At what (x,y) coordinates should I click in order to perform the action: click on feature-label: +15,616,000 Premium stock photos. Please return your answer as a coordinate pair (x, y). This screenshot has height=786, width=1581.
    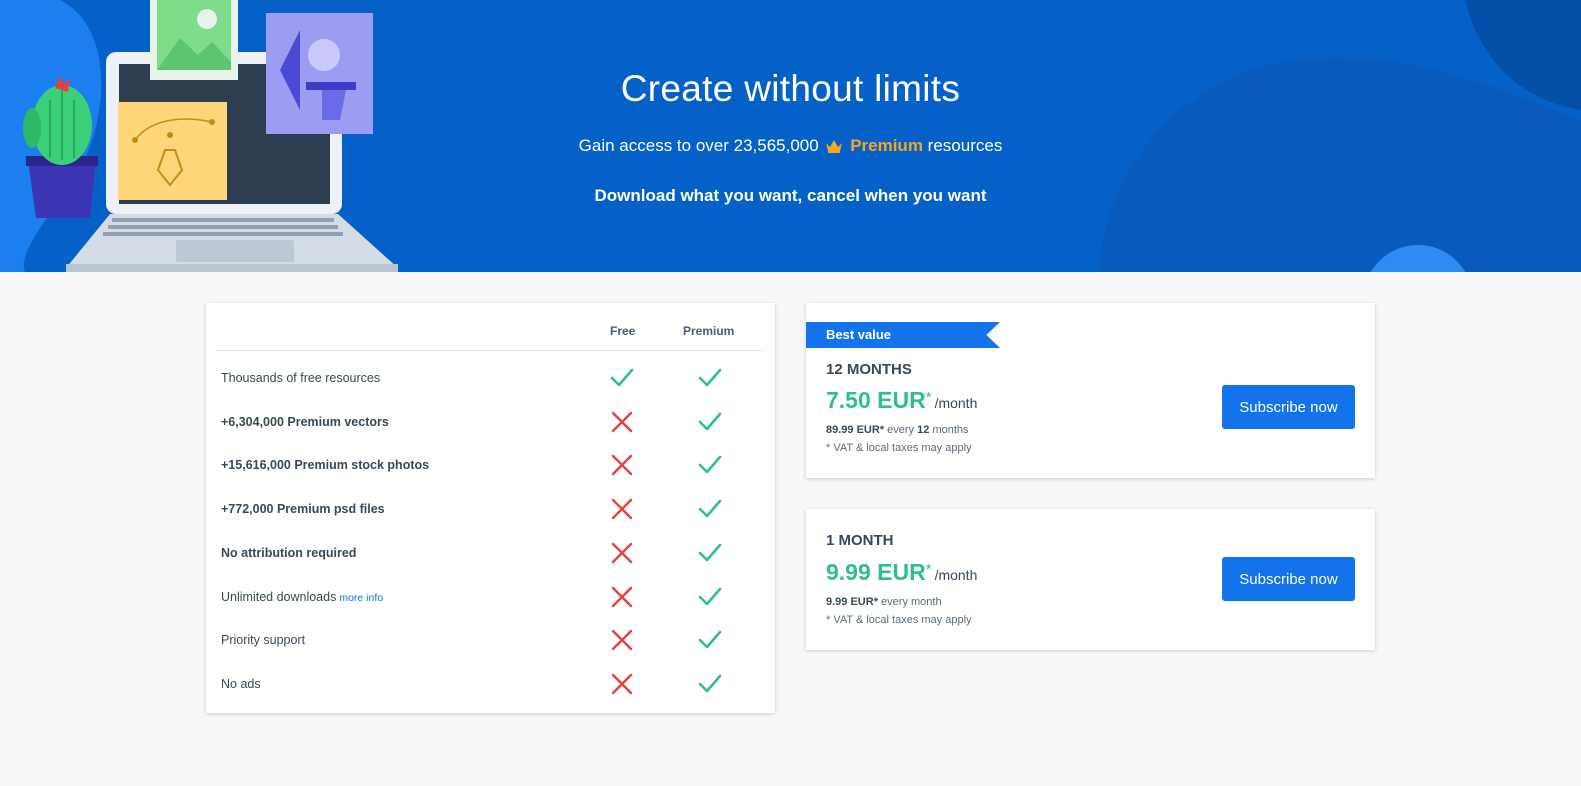
    Looking at the image, I should click on (325, 465).